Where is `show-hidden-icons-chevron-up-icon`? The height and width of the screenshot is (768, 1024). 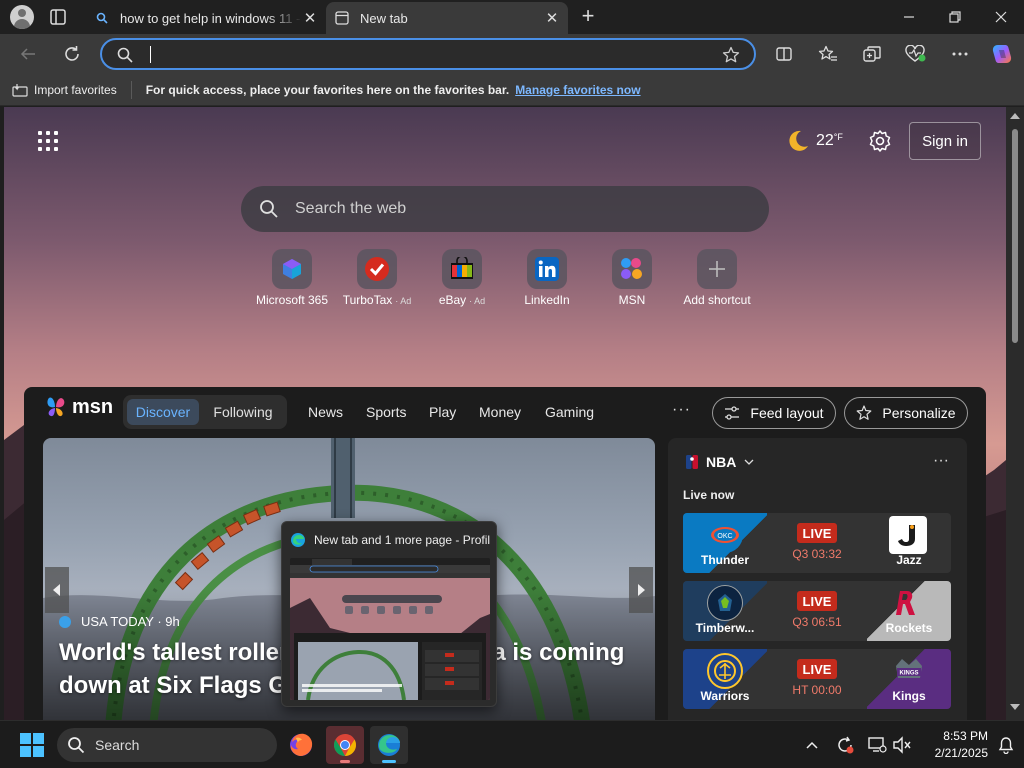
show-hidden-icons-chevron-up-icon is located at coordinates (812, 745).